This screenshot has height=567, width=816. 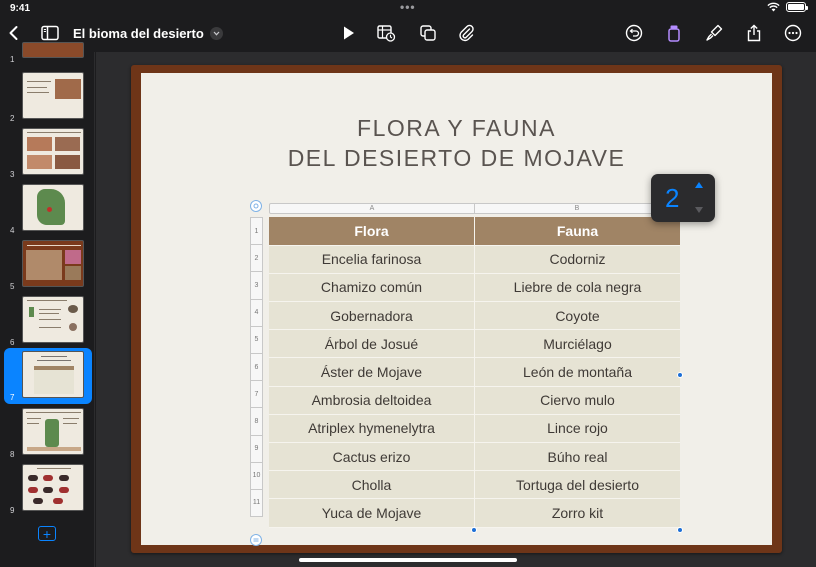 I want to click on table-cell: Tortuga del desierto, so click(x=577, y=485).